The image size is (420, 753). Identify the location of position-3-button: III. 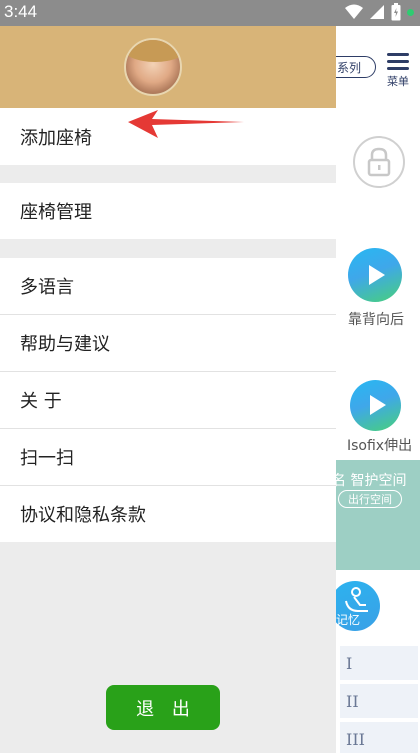
(379, 737).